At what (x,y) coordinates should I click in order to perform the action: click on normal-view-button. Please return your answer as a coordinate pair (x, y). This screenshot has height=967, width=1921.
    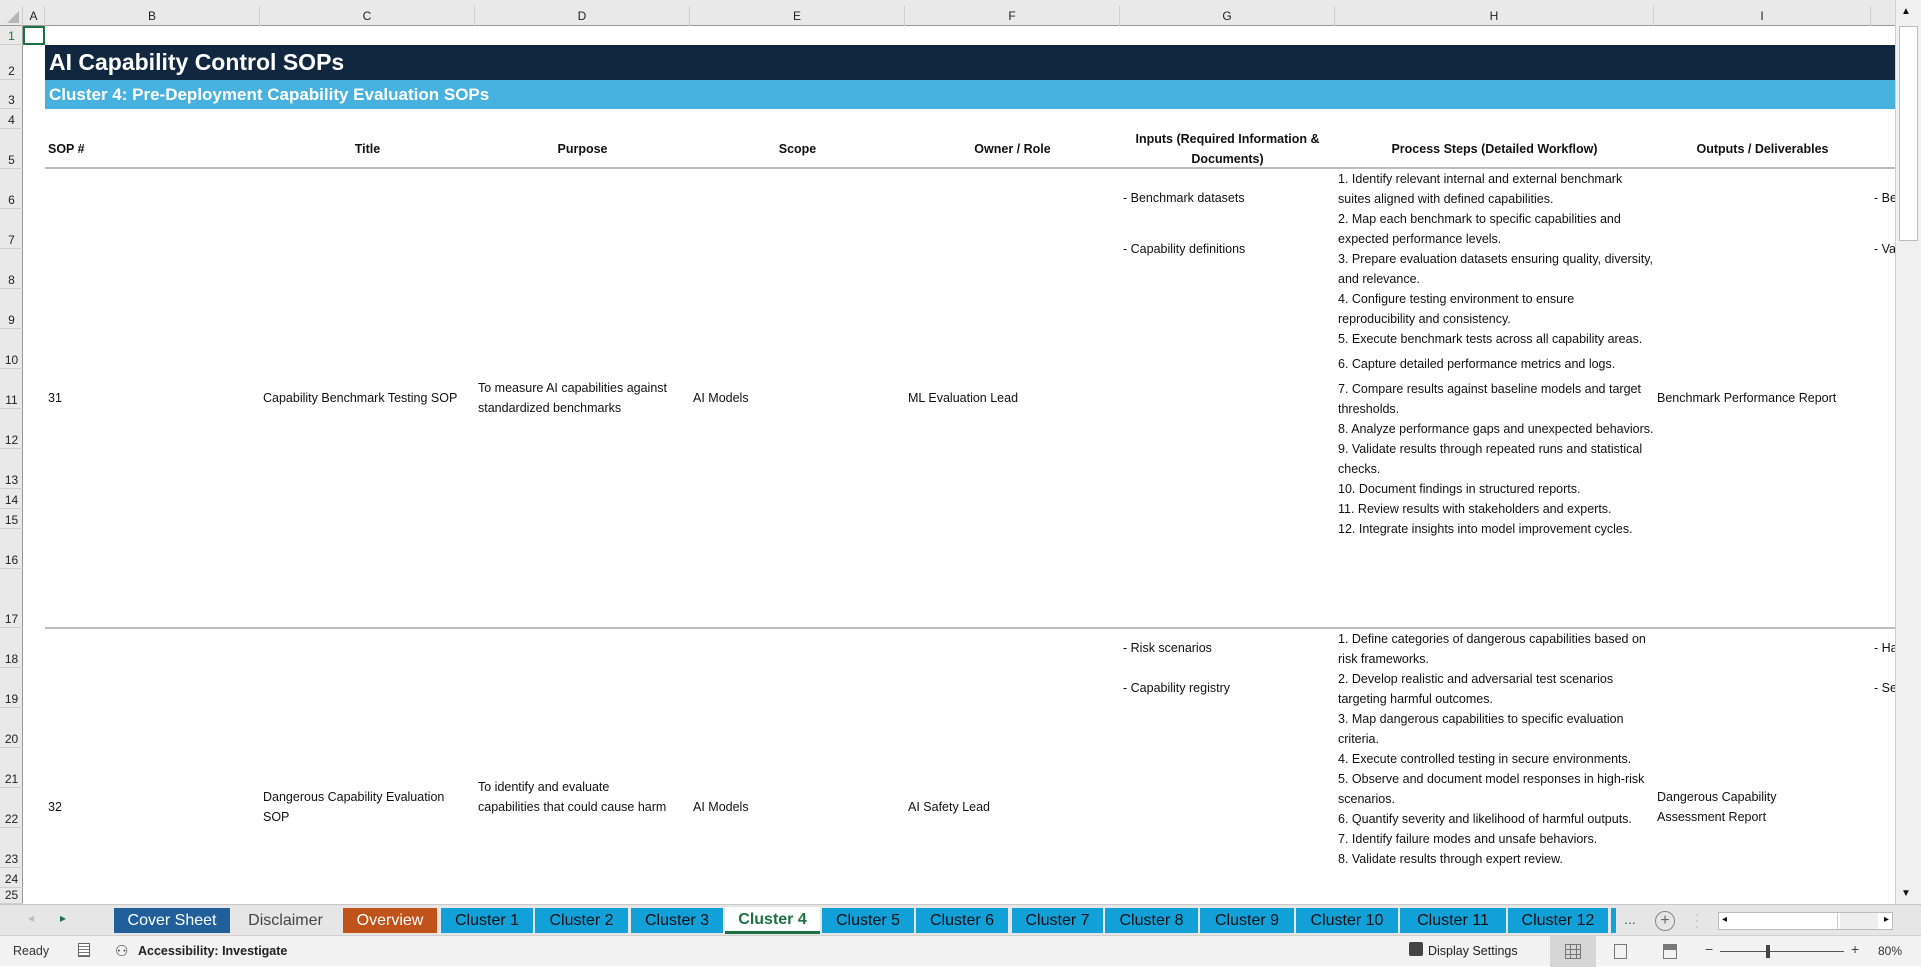
    Looking at the image, I should click on (1573, 951).